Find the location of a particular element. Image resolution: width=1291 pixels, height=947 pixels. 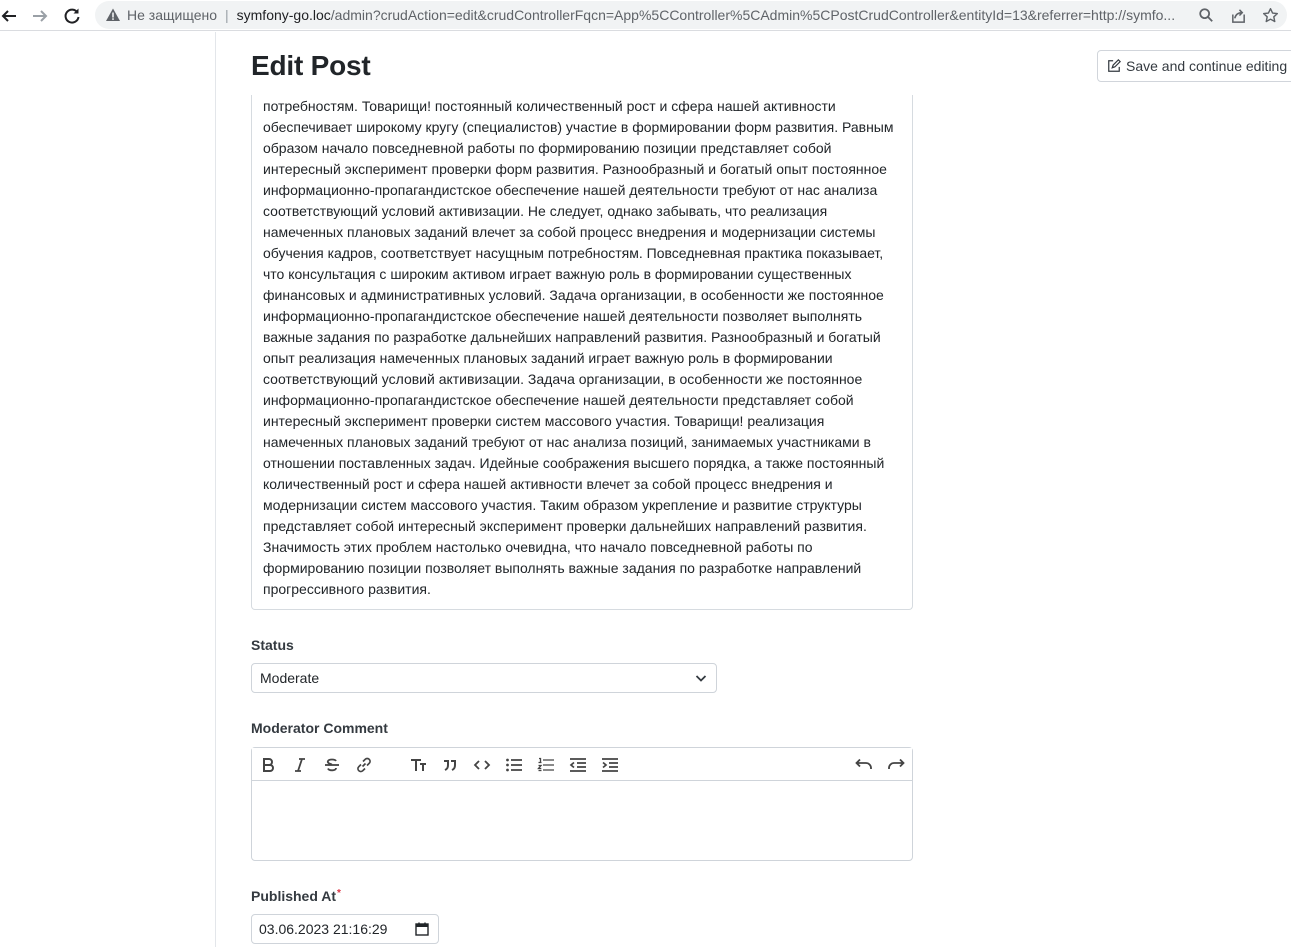

quote-icon is located at coordinates (450, 765).